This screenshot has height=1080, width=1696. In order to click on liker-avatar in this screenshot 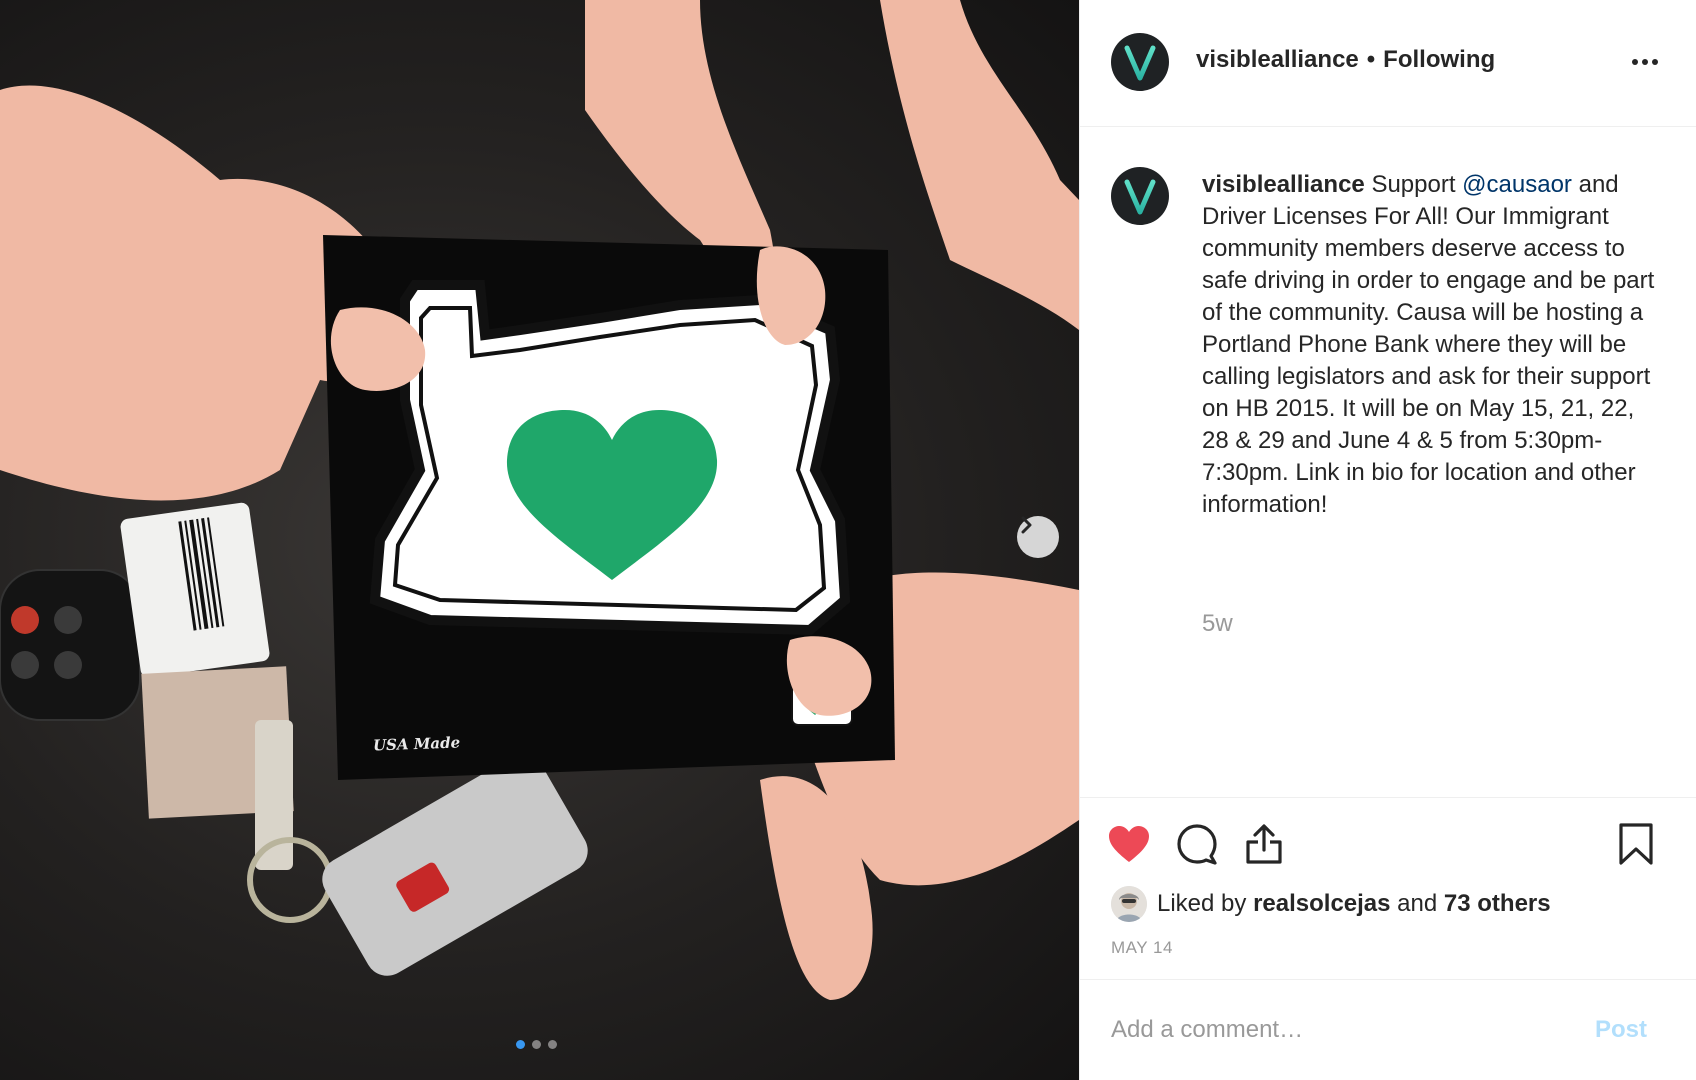, I will do `click(1129, 904)`.